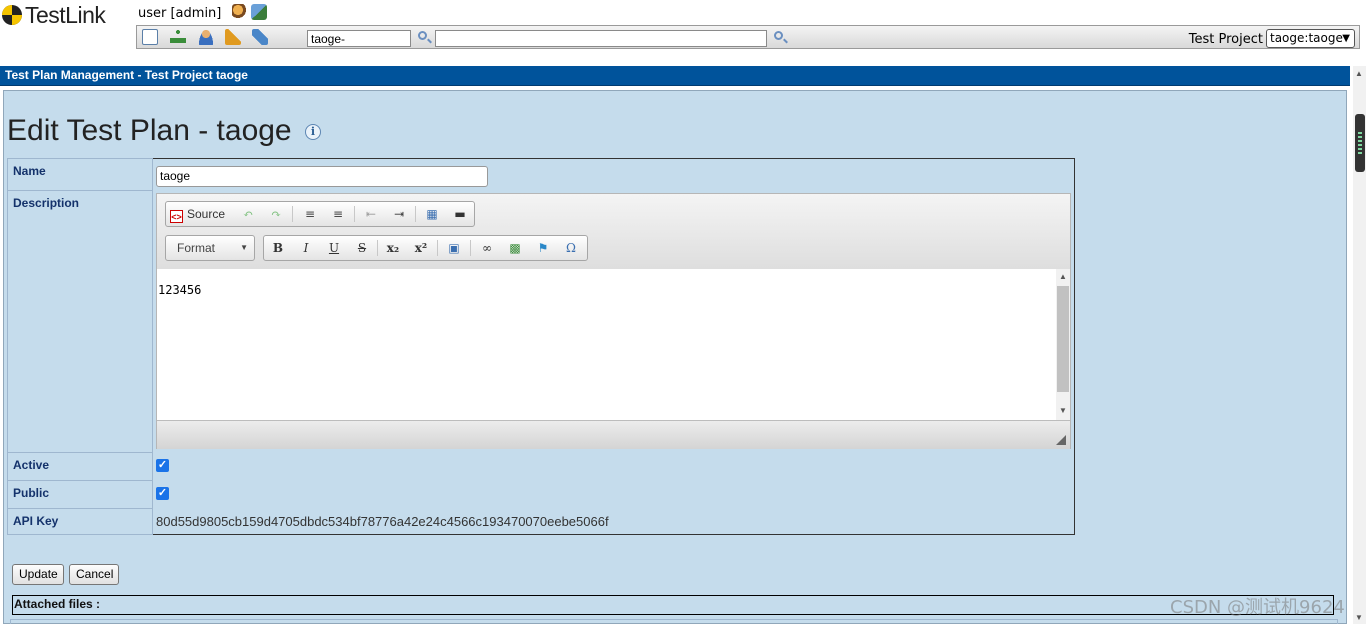 The image size is (1366, 624). I want to click on test-project-selected: taoge:taoge, so click(1306, 38).